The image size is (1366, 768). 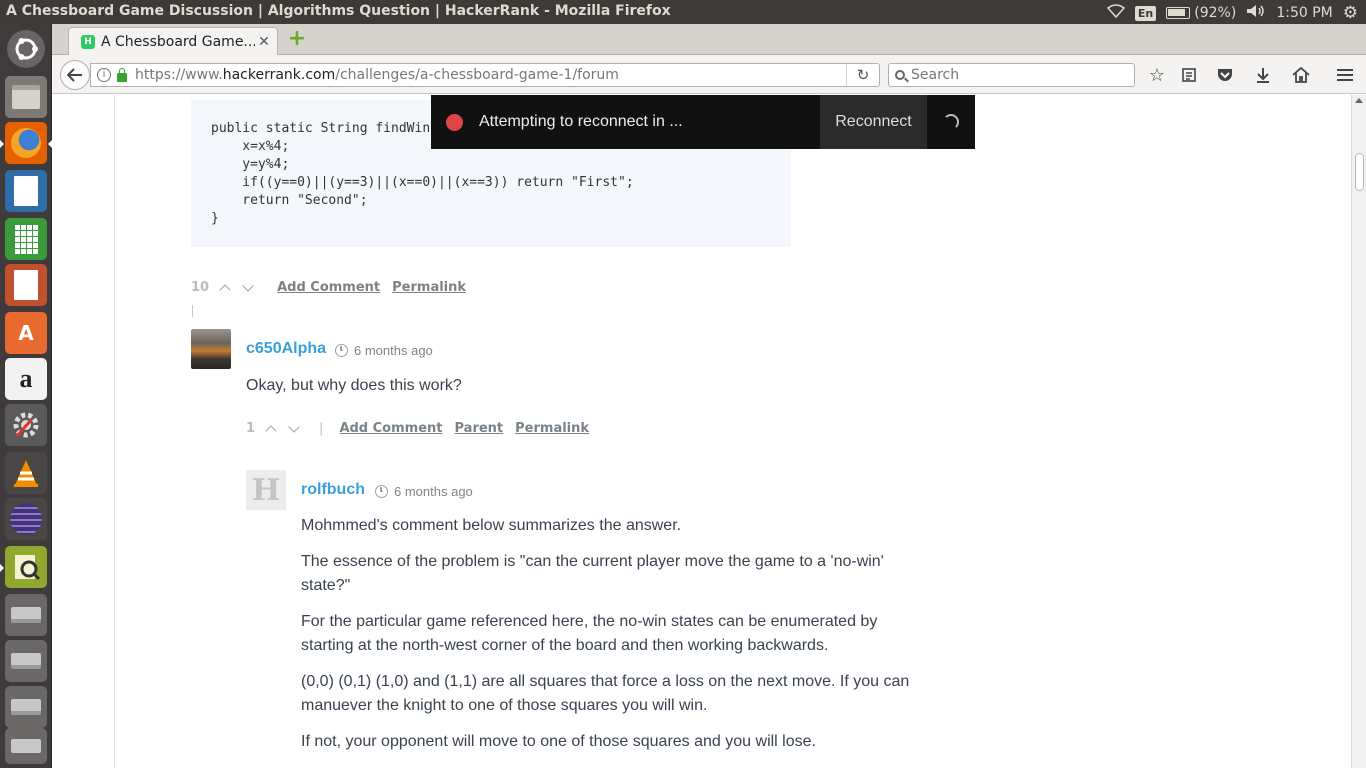 What do you see at coordinates (88, 41) in the screenshot?
I see `hackerrank-favicon-icon: H` at bounding box center [88, 41].